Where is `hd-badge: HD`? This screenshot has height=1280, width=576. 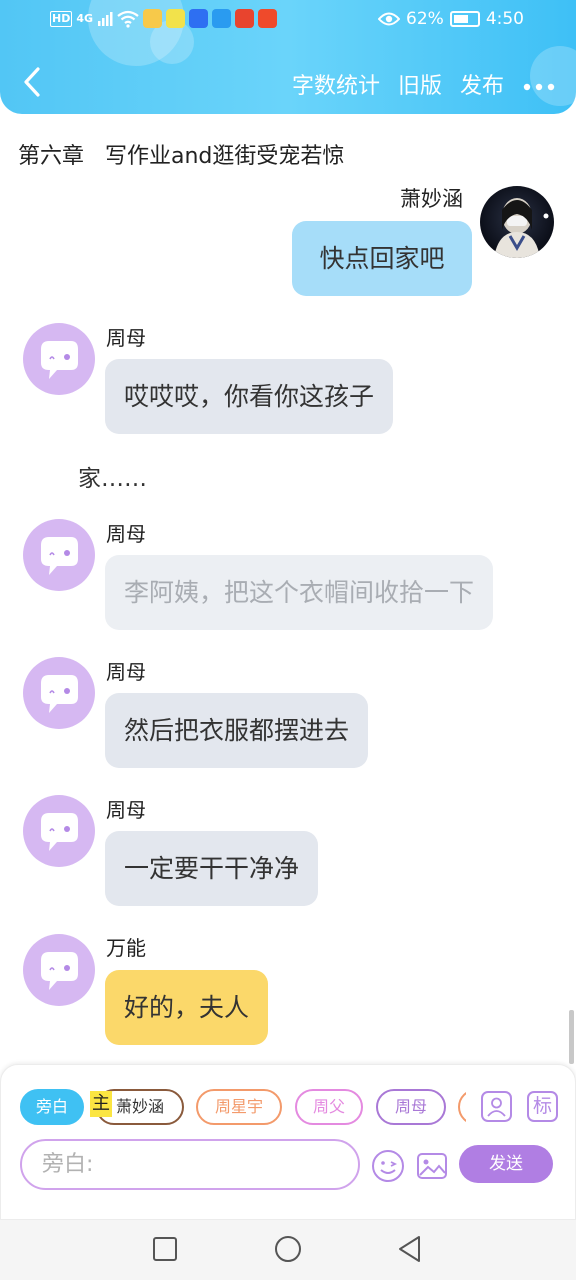 hd-badge: HD is located at coordinates (61, 18).